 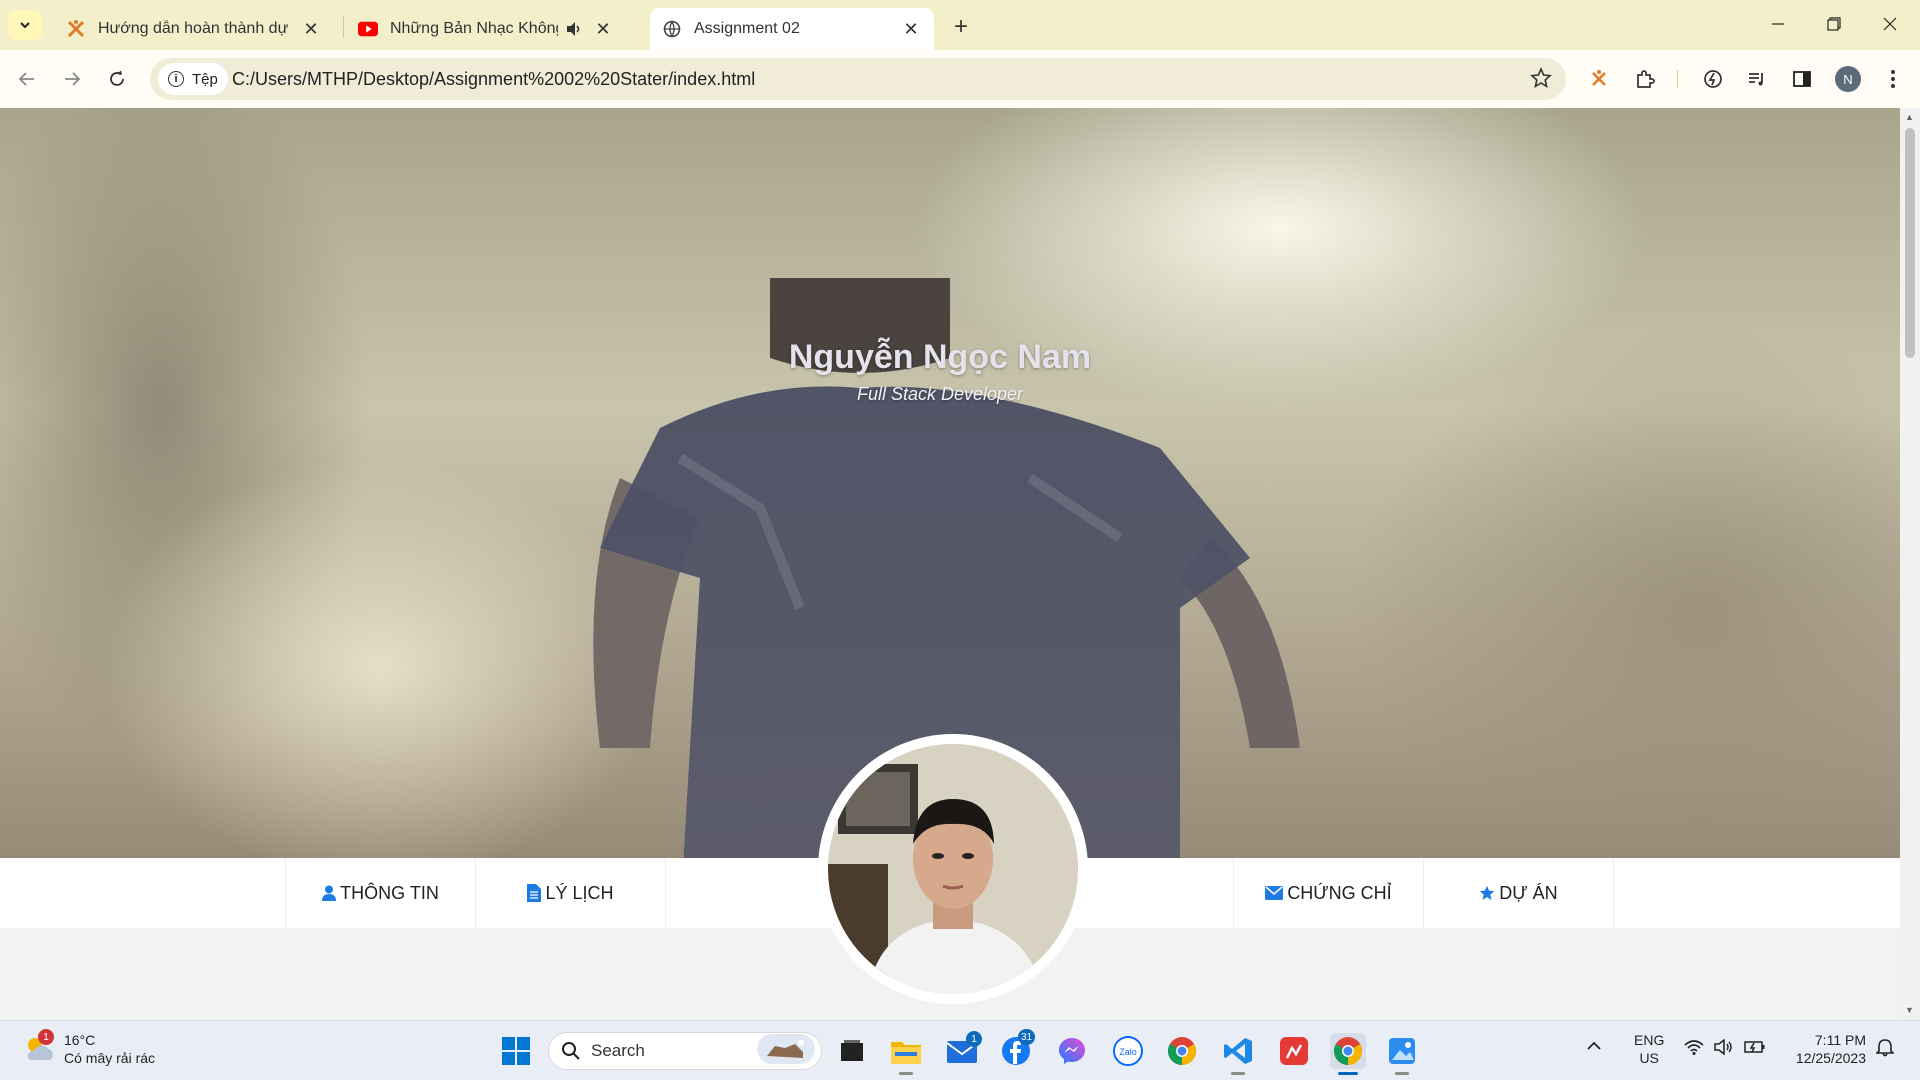 What do you see at coordinates (940, 394) in the screenshot?
I see `hero-role: Full Stack Developer` at bounding box center [940, 394].